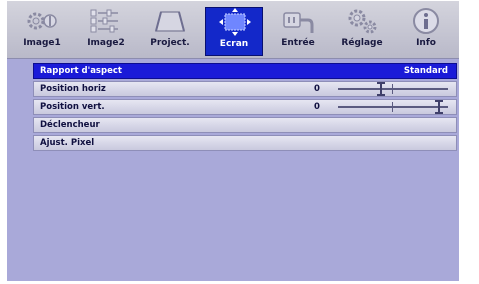 The height and width of the screenshot is (284, 479). What do you see at coordinates (72, 107) in the screenshot?
I see `menu-item-label: Position vert.` at bounding box center [72, 107].